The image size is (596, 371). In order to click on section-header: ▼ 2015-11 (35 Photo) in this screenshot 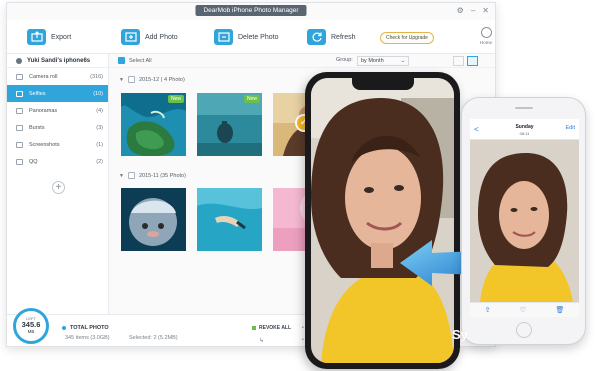, I will do `click(152, 175)`.